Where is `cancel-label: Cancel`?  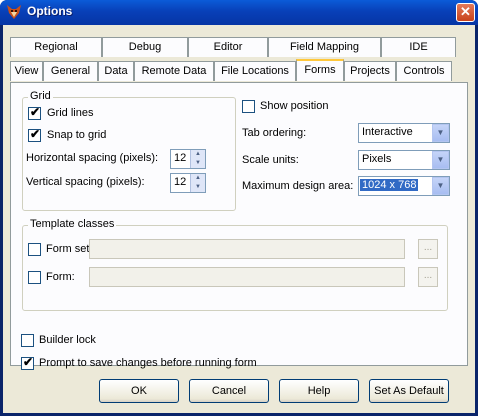 cancel-label: Cancel is located at coordinates (229, 391).